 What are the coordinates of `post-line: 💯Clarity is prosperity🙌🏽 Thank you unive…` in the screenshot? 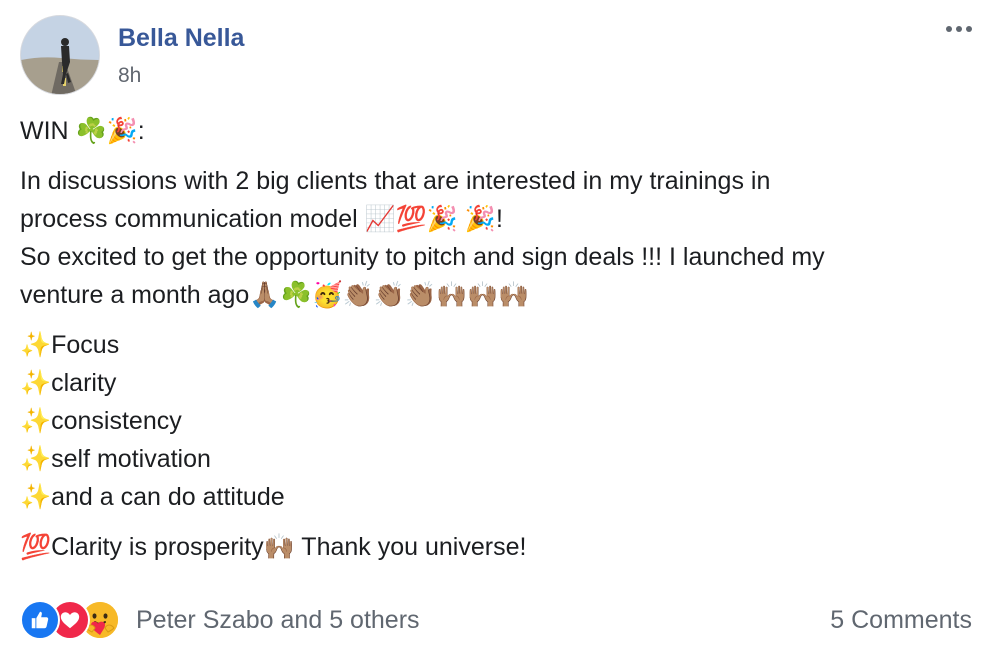 It's located at (273, 547).